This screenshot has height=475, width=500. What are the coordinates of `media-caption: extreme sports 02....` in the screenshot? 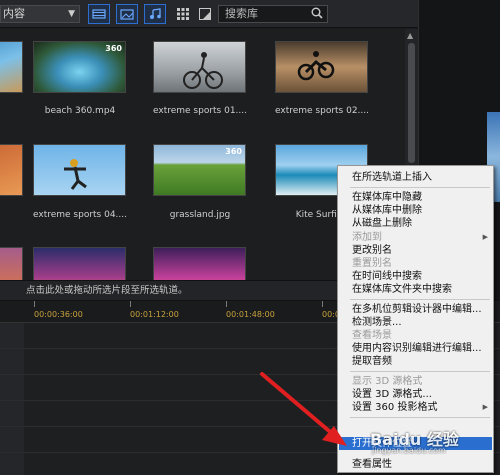 It's located at (322, 111).